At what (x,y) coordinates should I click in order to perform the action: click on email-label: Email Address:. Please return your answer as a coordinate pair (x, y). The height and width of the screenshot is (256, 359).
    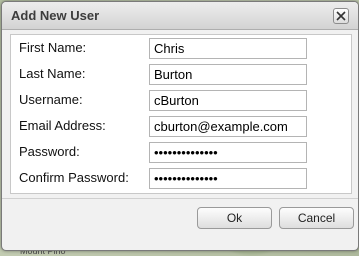
    Looking at the image, I should click on (62, 125).